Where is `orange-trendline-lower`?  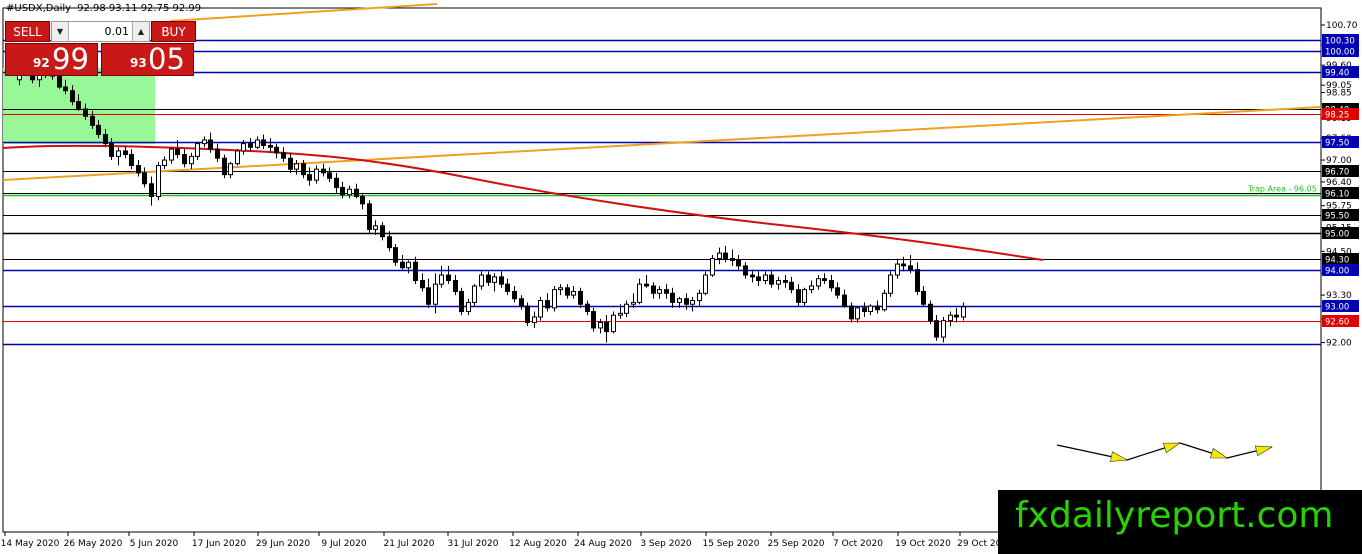 orange-trendline-lower is located at coordinates (662, 143).